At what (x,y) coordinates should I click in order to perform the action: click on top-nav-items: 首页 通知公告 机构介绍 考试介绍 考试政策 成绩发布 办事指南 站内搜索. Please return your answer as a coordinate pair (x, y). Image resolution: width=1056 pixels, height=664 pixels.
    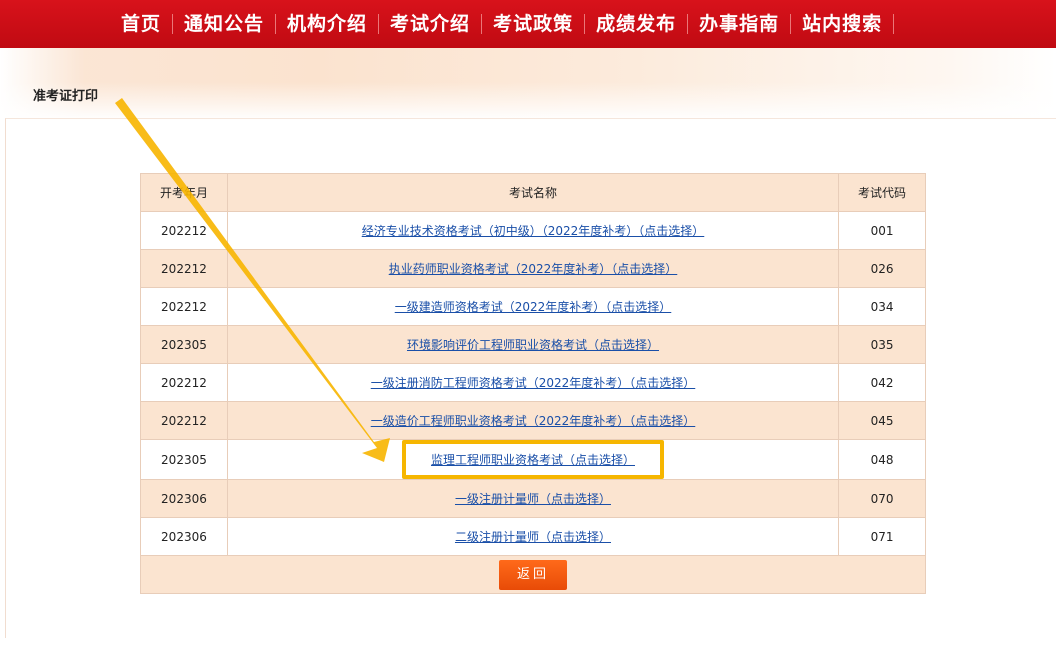
    Looking at the image, I should click on (502, 24).